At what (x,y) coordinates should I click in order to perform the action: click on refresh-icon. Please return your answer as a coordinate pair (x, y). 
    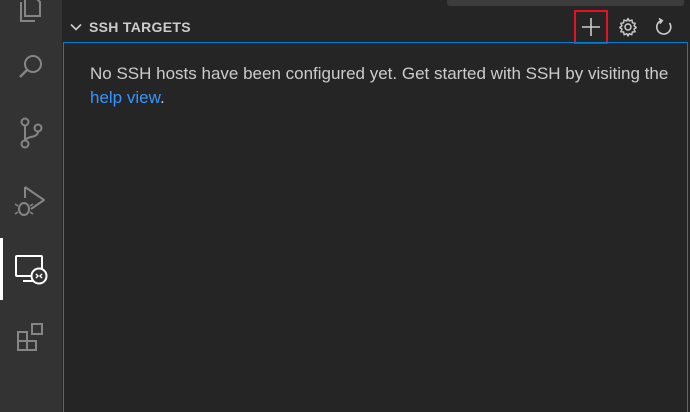
    Looking at the image, I should click on (663, 26).